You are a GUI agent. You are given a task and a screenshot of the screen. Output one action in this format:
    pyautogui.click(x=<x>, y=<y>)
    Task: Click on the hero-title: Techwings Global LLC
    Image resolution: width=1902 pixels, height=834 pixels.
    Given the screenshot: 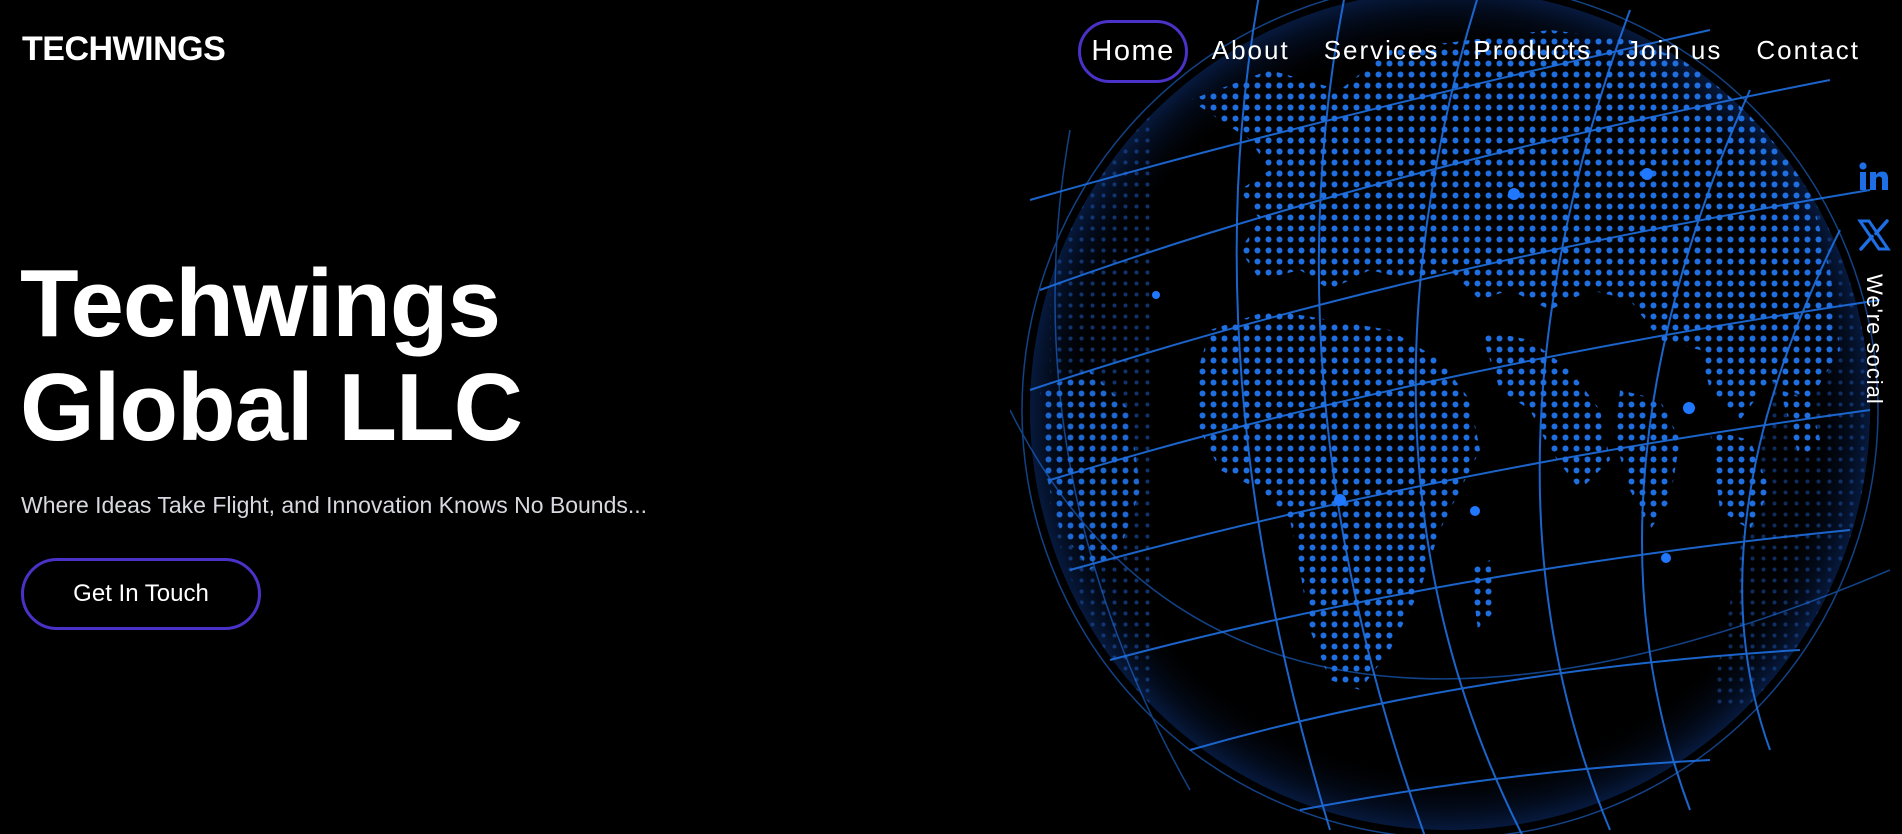 What is the action you would take?
    pyautogui.click(x=271, y=355)
    